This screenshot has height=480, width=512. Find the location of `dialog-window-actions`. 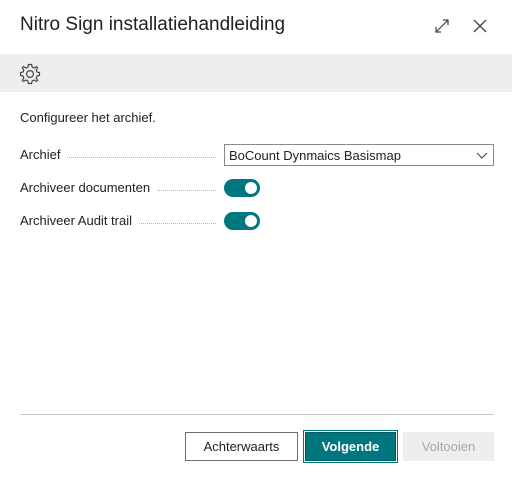

dialog-window-actions is located at coordinates (461, 26).